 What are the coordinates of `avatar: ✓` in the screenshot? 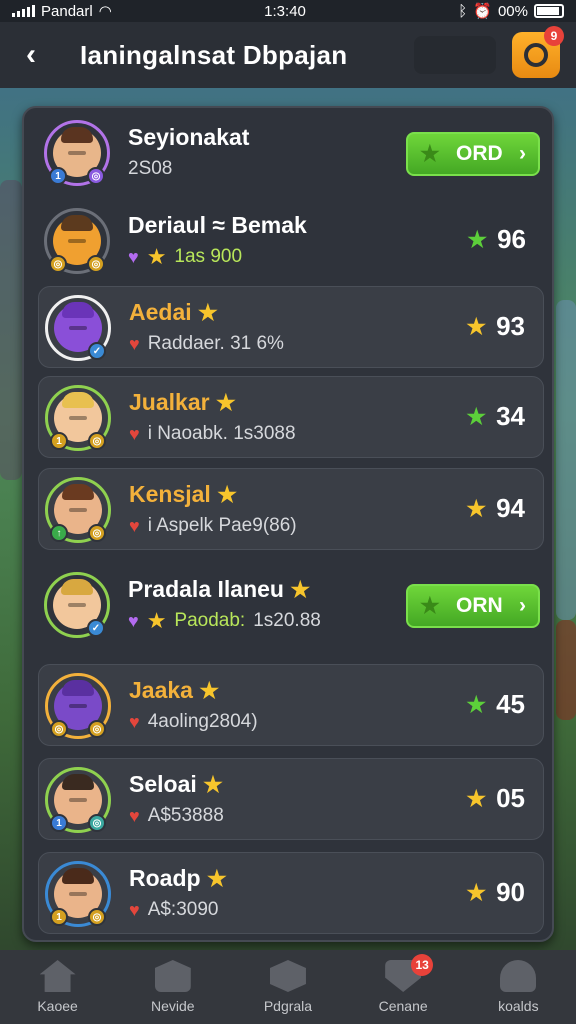 It's located at (77, 605).